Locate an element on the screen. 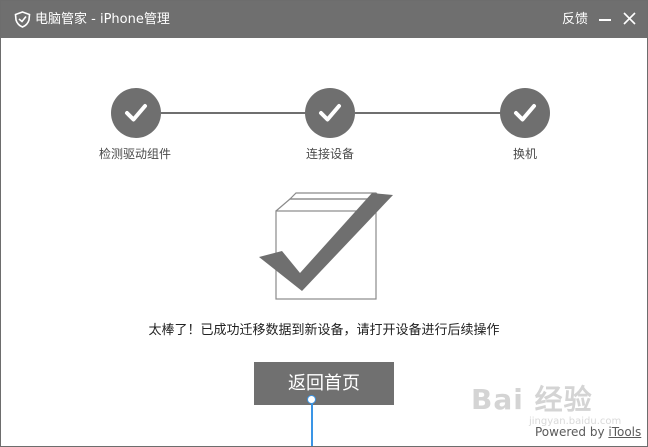  powered-by-prefix: Powered by is located at coordinates (572, 432).